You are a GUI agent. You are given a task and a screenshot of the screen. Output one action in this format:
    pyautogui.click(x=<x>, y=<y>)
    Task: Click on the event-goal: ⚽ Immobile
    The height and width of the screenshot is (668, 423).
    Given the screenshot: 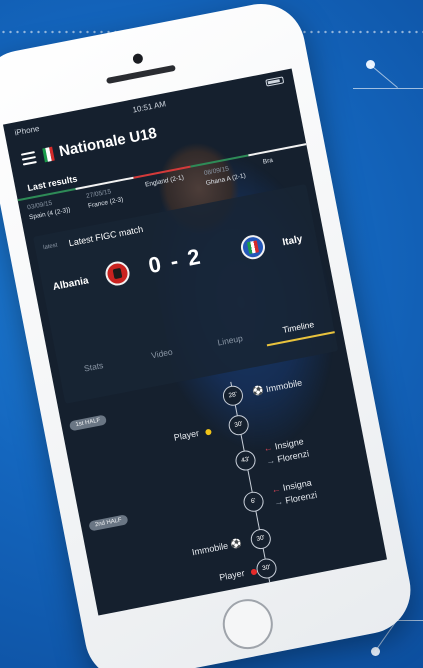 What is the action you would take?
    pyautogui.click(x=277, y=387)
    